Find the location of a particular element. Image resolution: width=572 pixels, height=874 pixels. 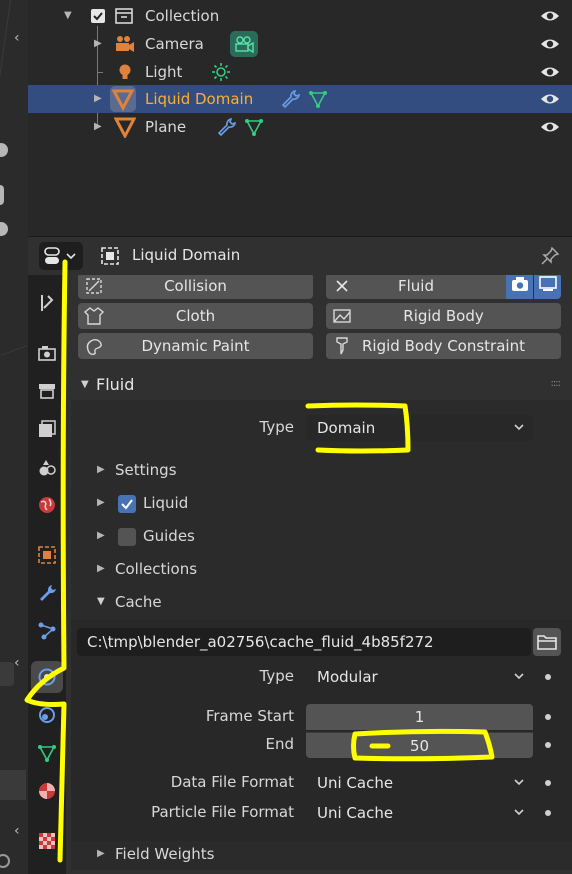

tab-tool is located at coordinates (47, 303).